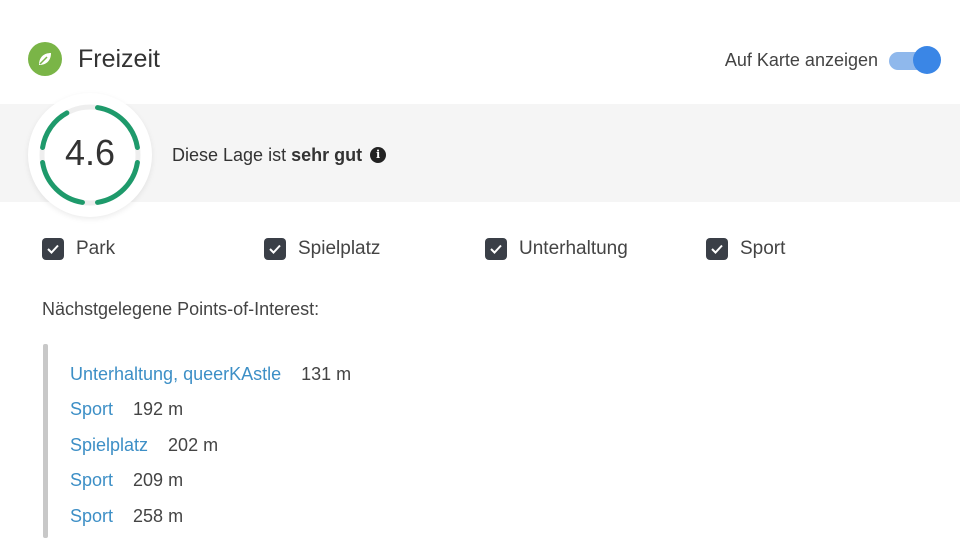  What do you see at coordinates (158, 480) in the screenshot?
I see `poi-distance: 209 m` at bounding box center [158, 480].